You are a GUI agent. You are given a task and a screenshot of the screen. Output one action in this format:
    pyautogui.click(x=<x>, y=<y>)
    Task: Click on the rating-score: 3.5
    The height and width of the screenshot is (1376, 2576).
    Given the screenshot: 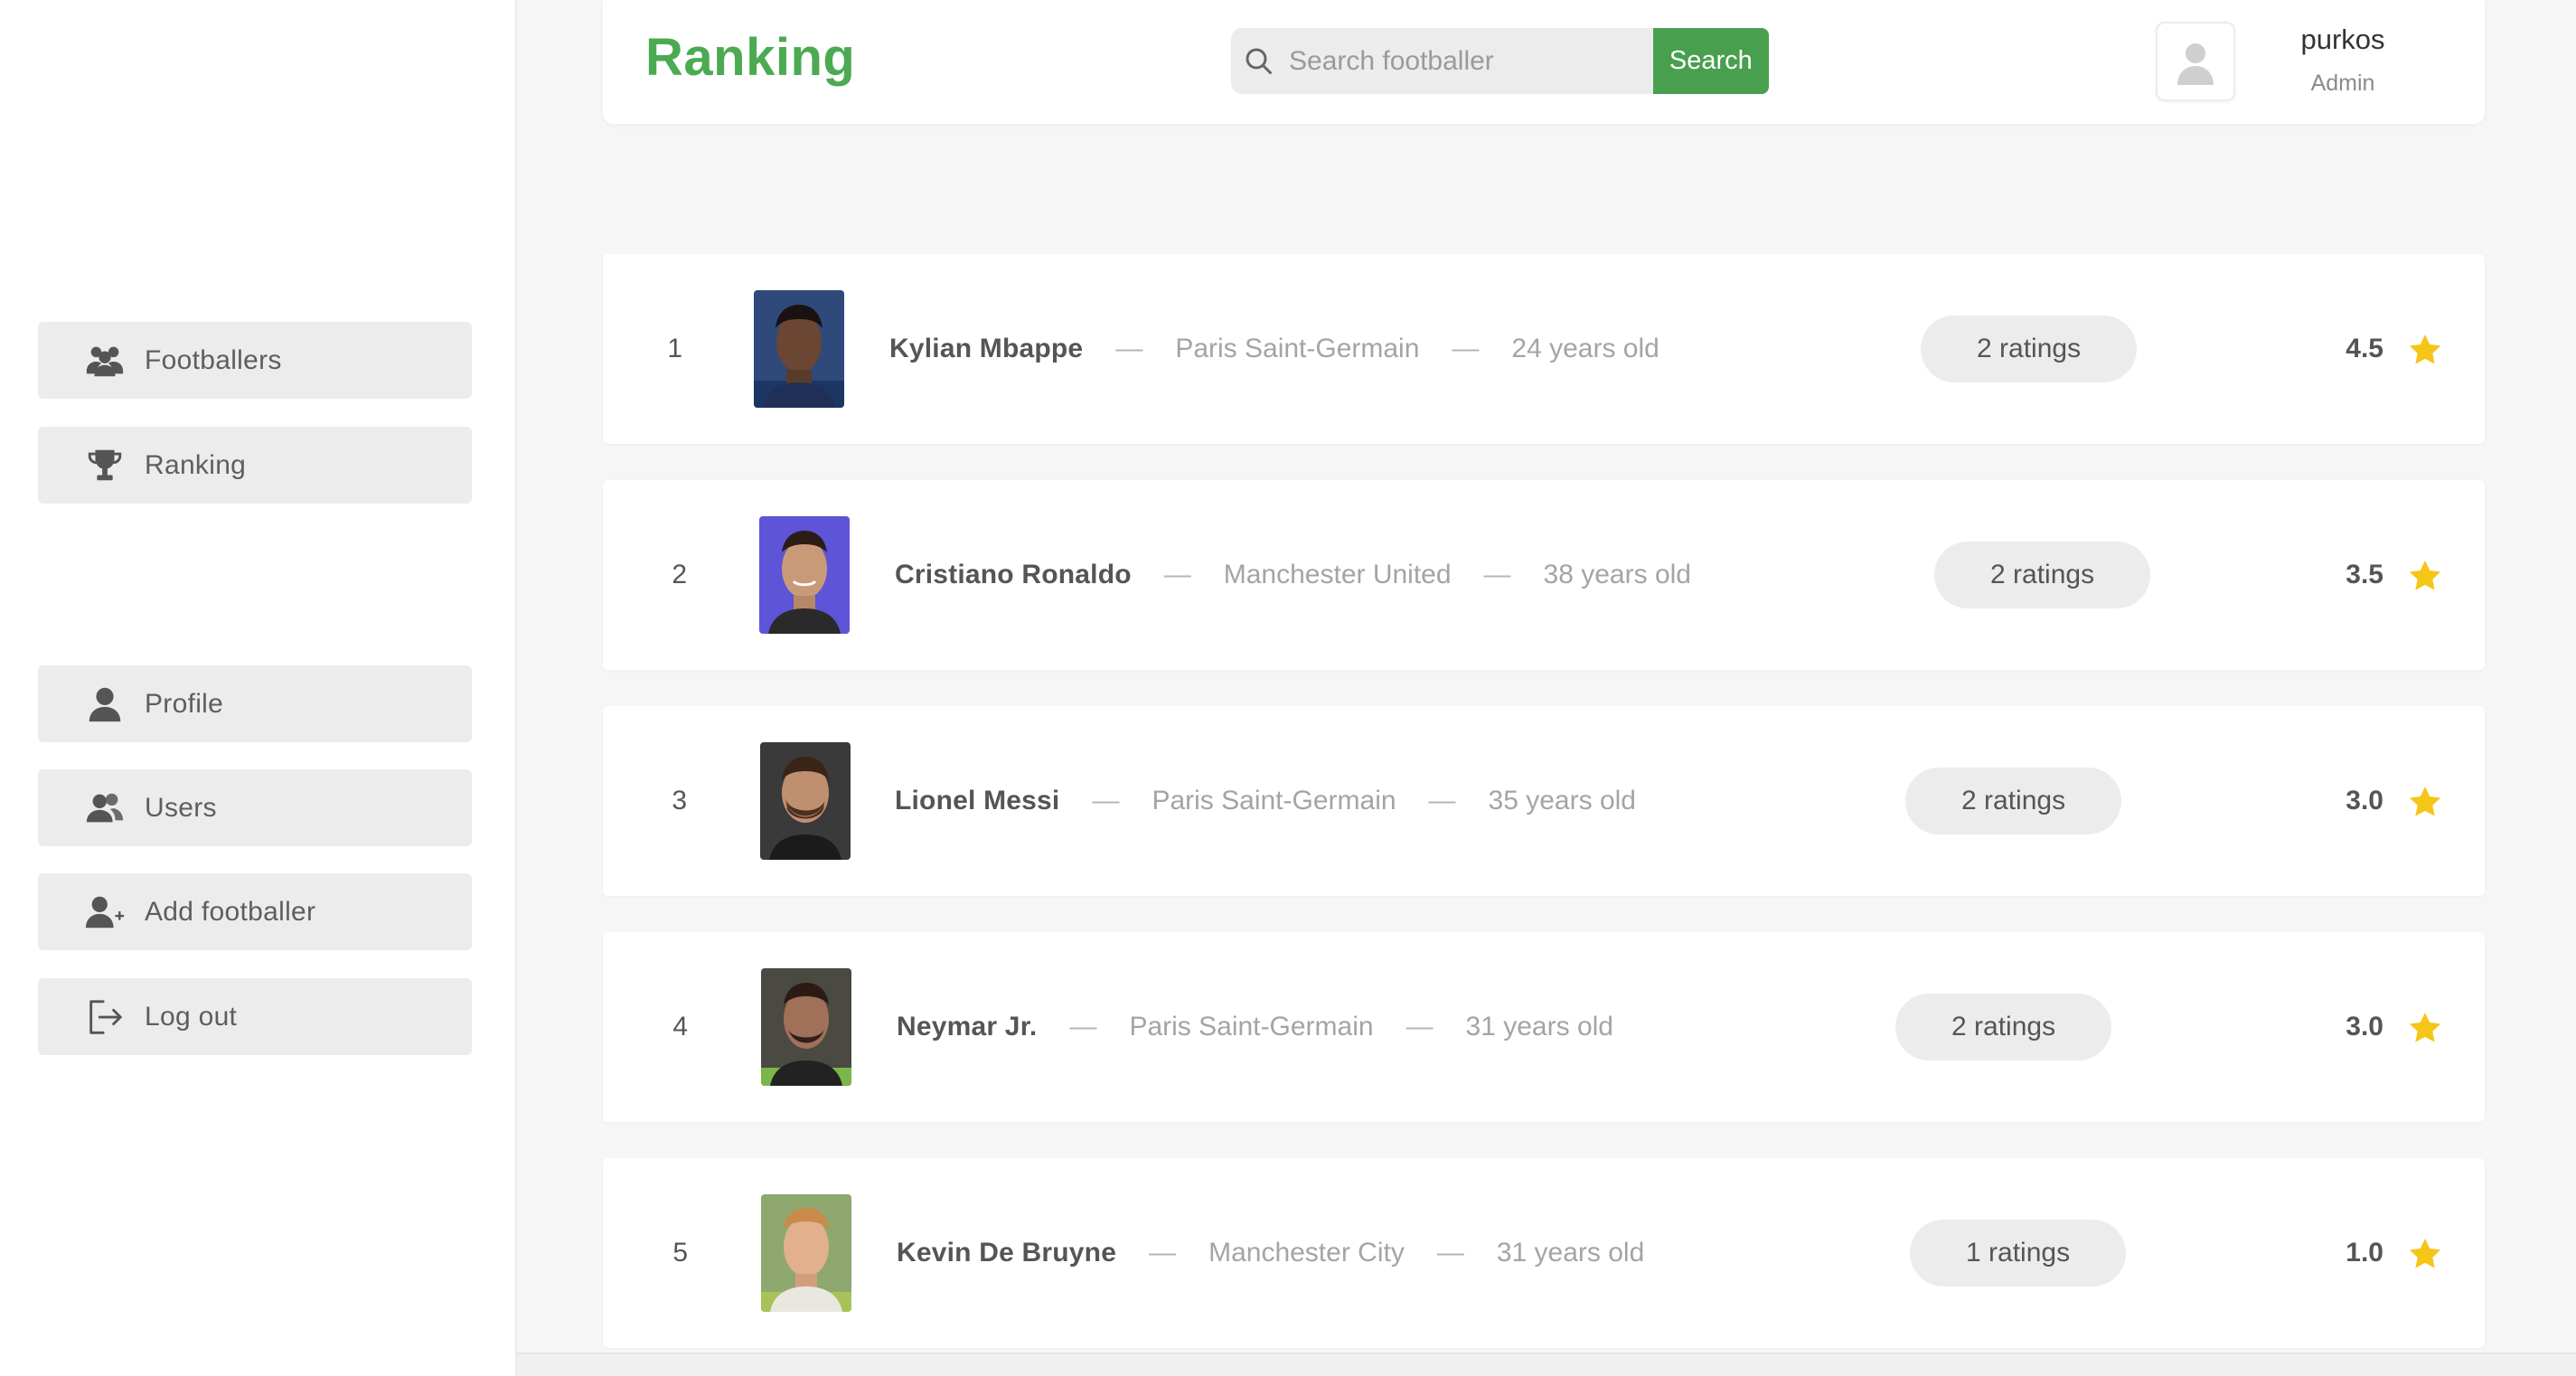 What is the action you would take?
    pyautogui.click(x=2364, y=574)
    